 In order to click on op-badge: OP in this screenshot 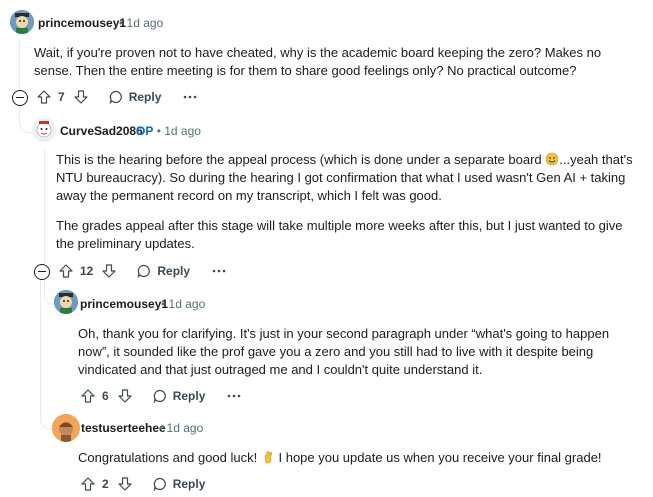, I will do `click(145, 131)`.